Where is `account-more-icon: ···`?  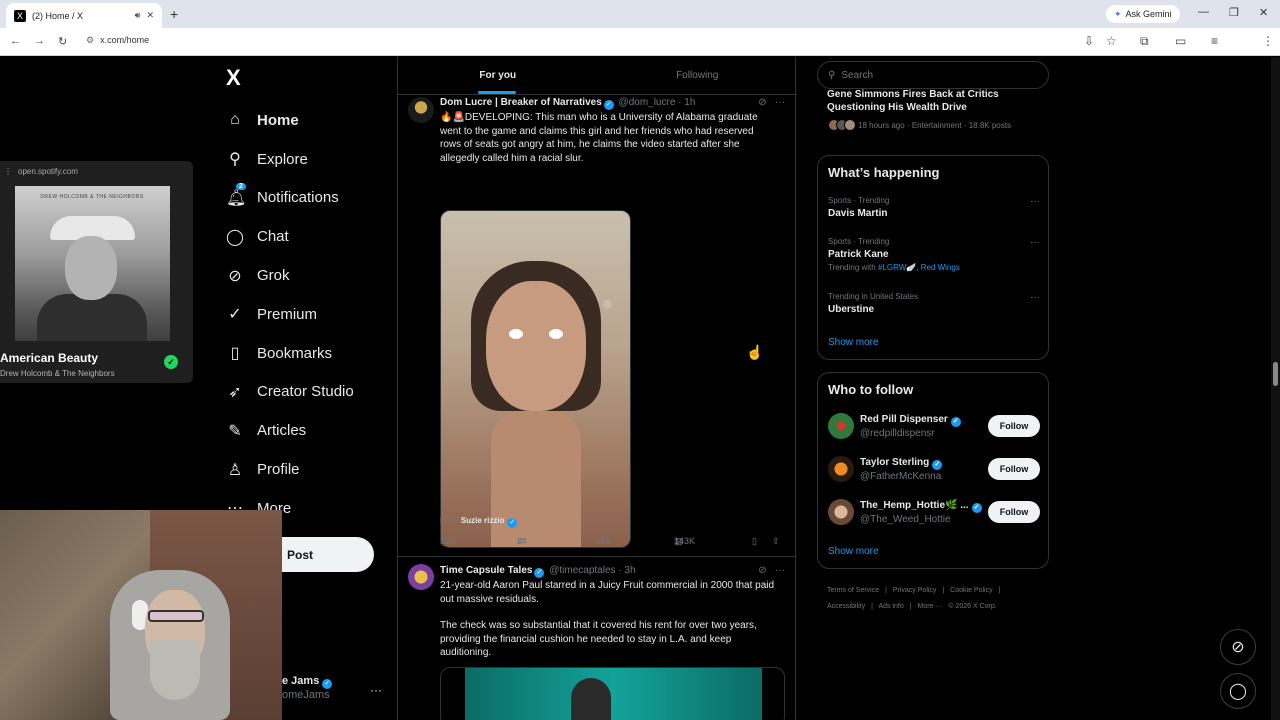
account-more-icon: ··· is located at coordinates (376, 690).